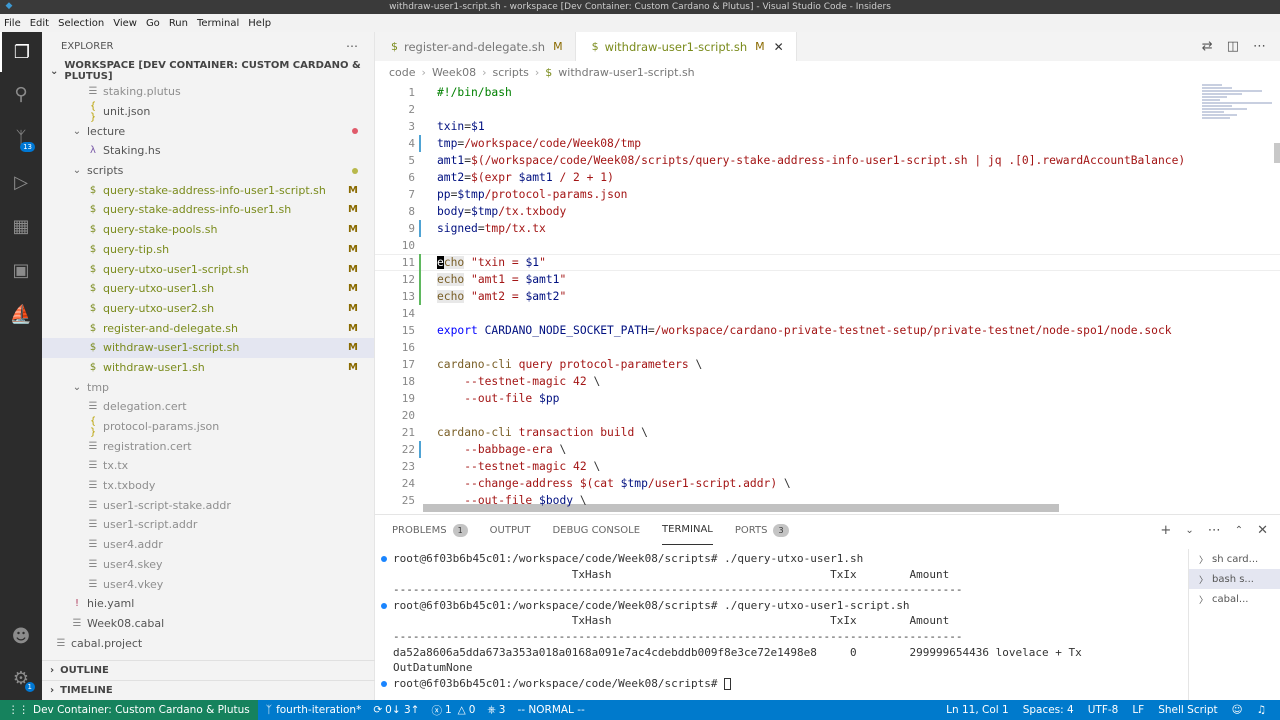  What do you see at coordinates (596, 530) in the screenshot?
I see `panel-tab-debug-console: DEBUG CONSOLE` at bounding box center [596, 530].